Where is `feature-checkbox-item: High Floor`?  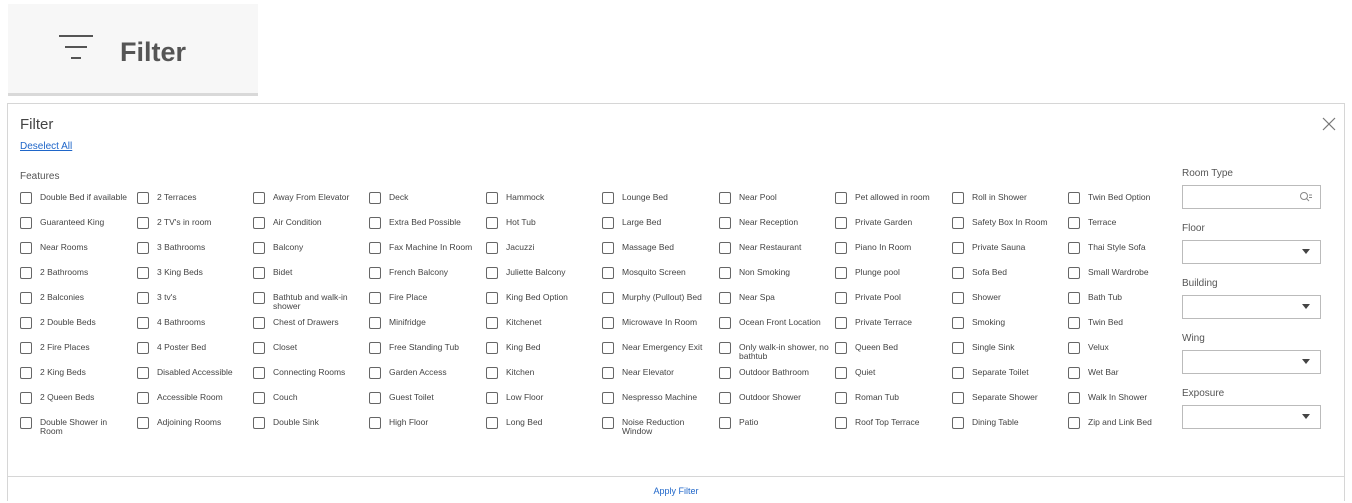
feature-checkbox-item: High Floor is located at coordinates (425, 429).